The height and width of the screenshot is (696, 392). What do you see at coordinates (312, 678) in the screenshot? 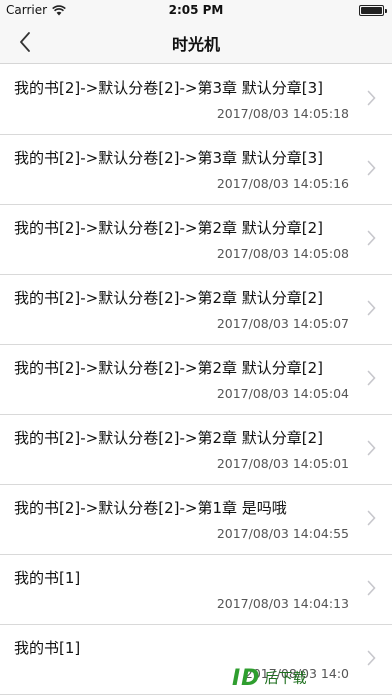
I see `watermark-logo: ID 后下载` at bounding box center [312, 678].